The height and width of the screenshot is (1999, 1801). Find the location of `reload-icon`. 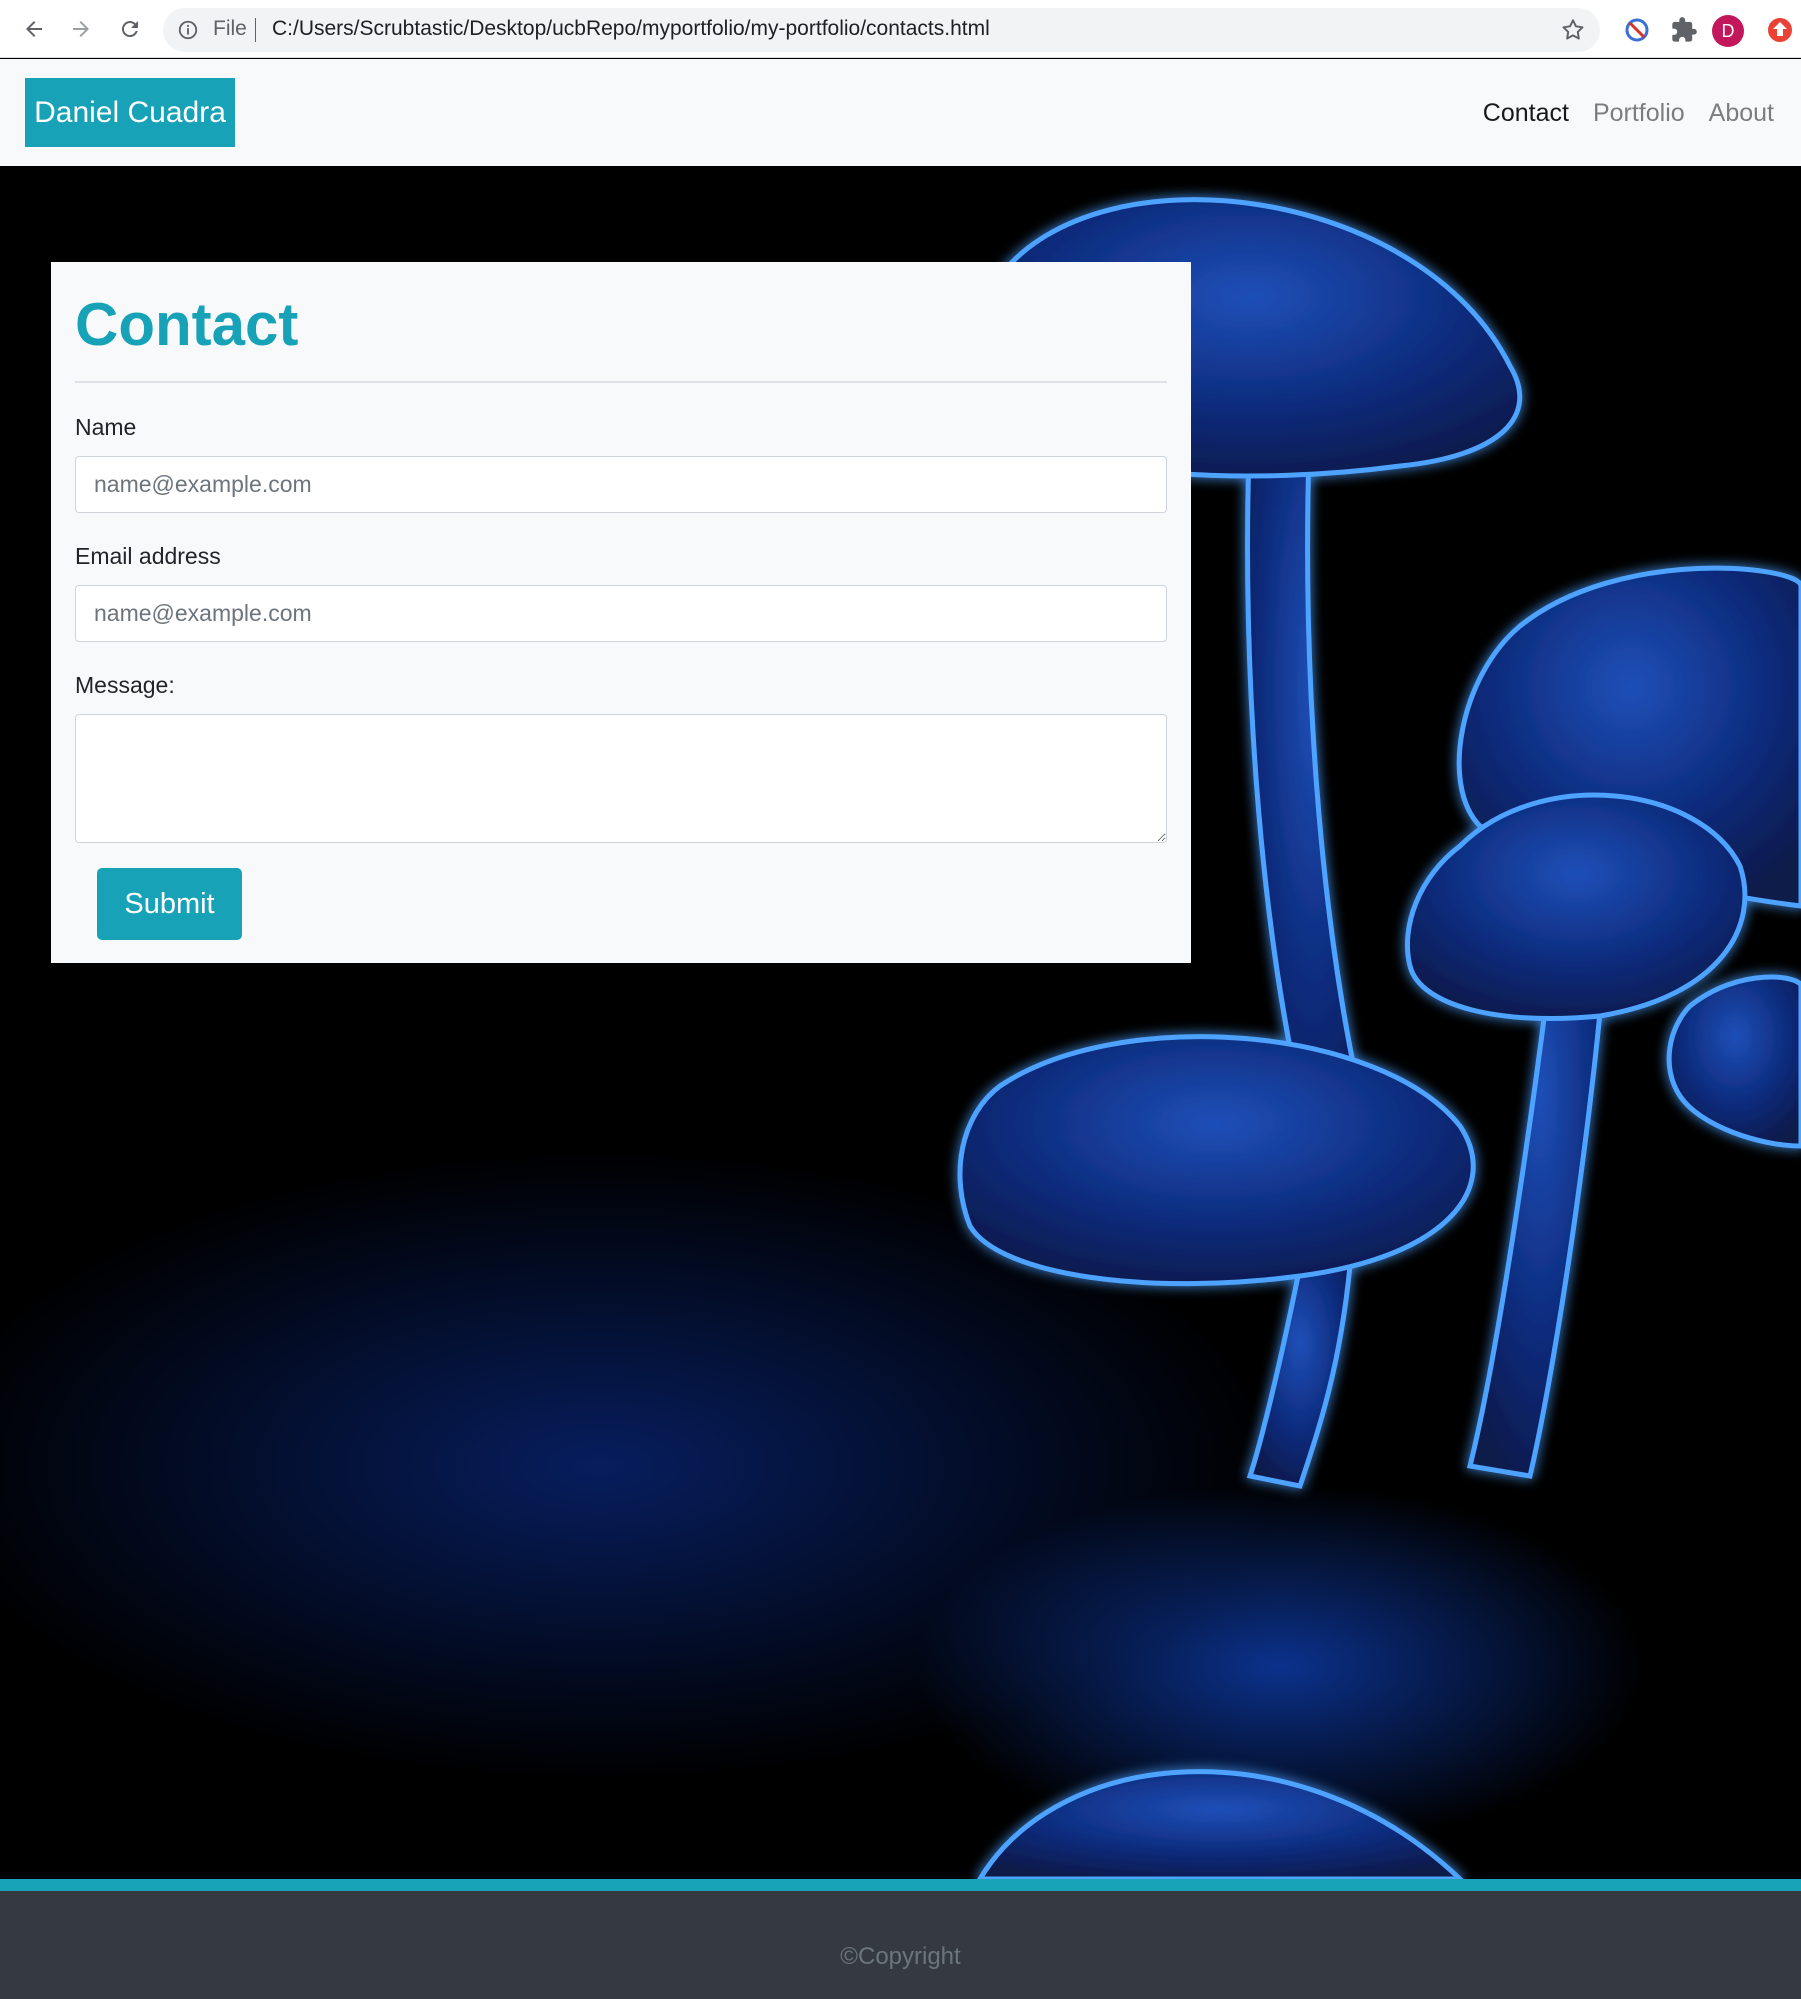

reload-icon is located at coordinates (129, 29).